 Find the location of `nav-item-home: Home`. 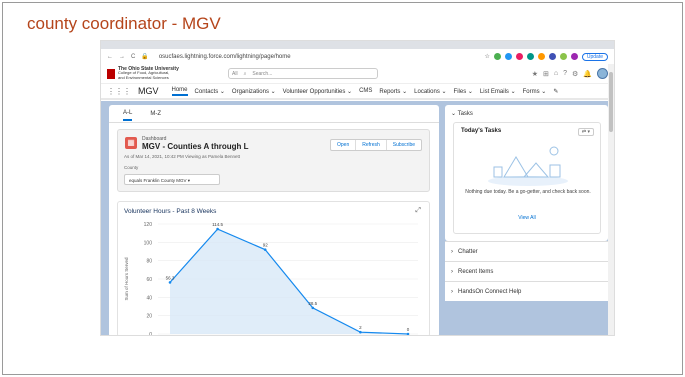

nav-item-home: Home is located at coordinates (179, 91).